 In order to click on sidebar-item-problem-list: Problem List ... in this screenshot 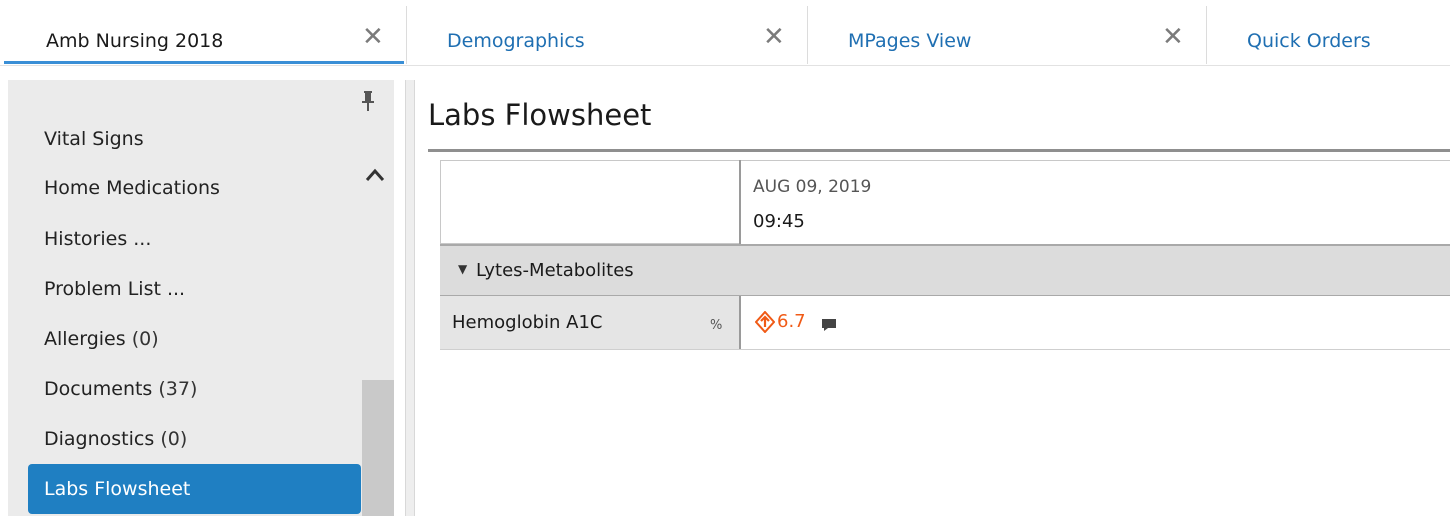, I will do `click(114, 289)`.